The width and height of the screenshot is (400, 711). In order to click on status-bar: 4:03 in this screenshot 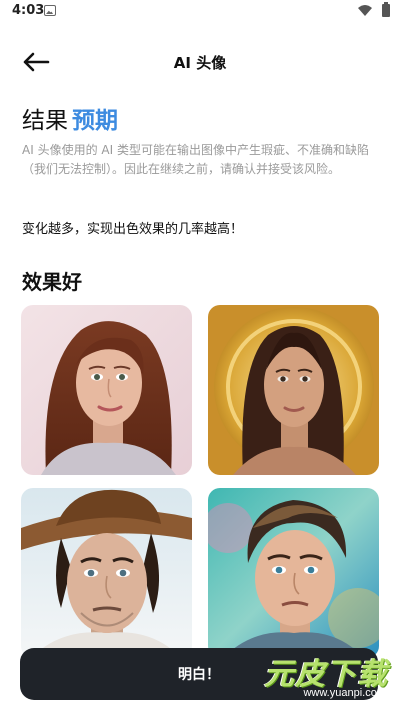, I will do `click(200, 11)`.